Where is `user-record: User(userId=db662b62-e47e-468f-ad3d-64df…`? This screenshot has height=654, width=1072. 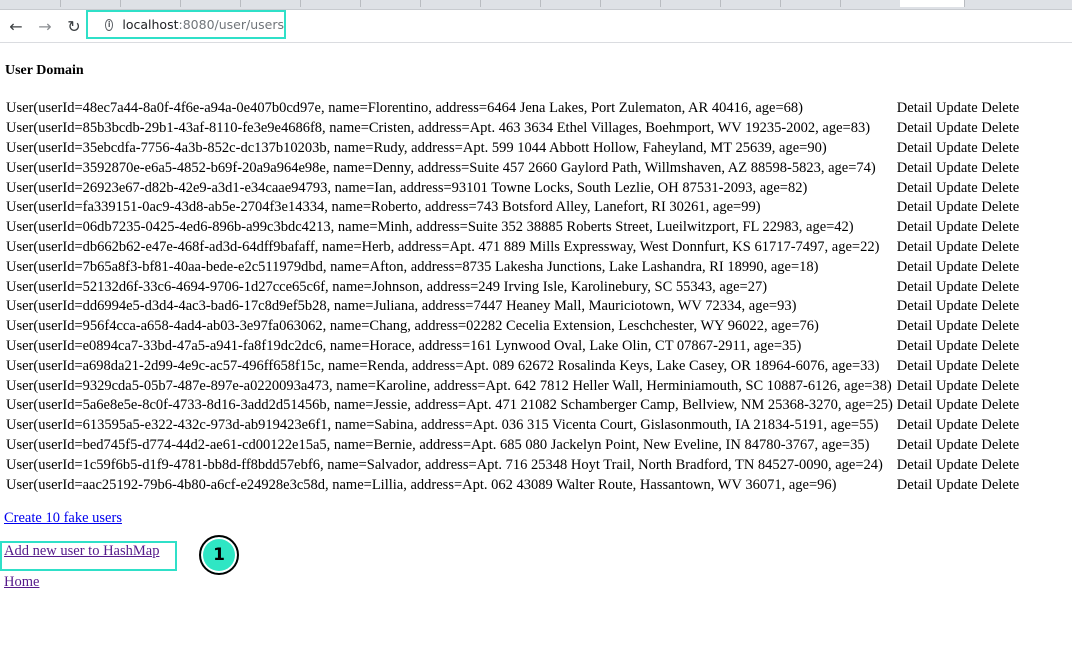 user-record: User(userId=db662b62-e47e-468f-ad3d-64df… is located at coordinates (443, 246).